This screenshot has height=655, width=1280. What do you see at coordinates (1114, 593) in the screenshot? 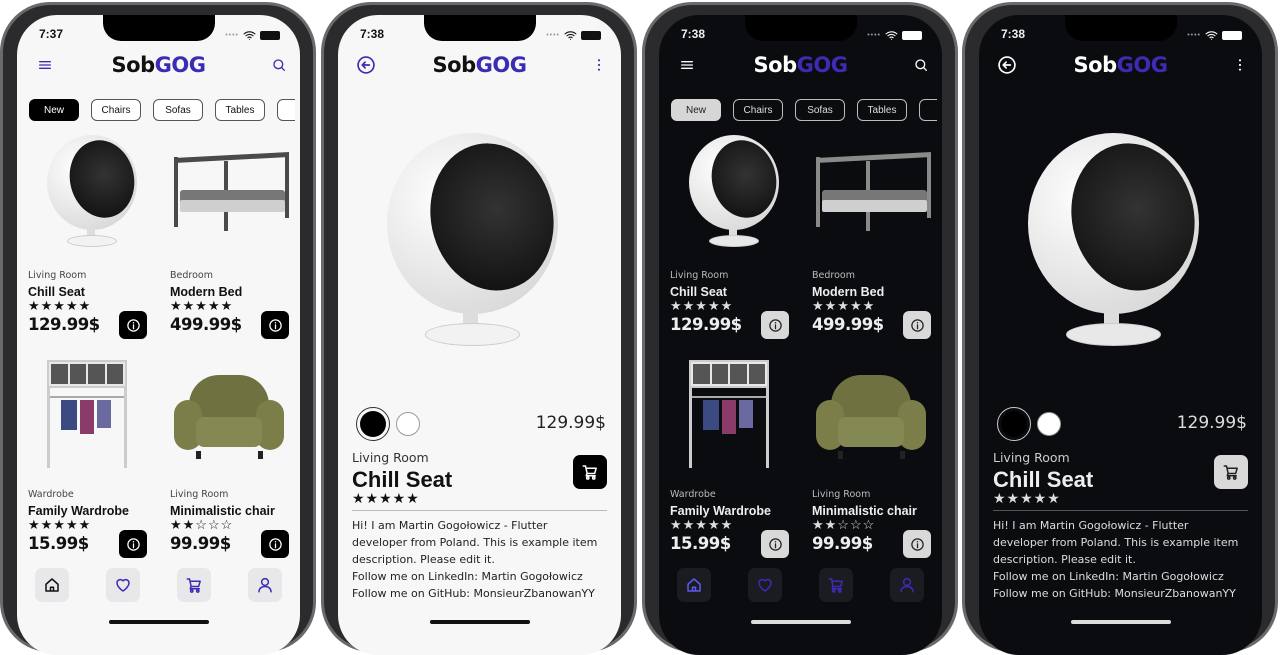
I see `description-line: Follow me on GitHub: MonsieurZbanowanYY` at bounding box center [1114, 593].